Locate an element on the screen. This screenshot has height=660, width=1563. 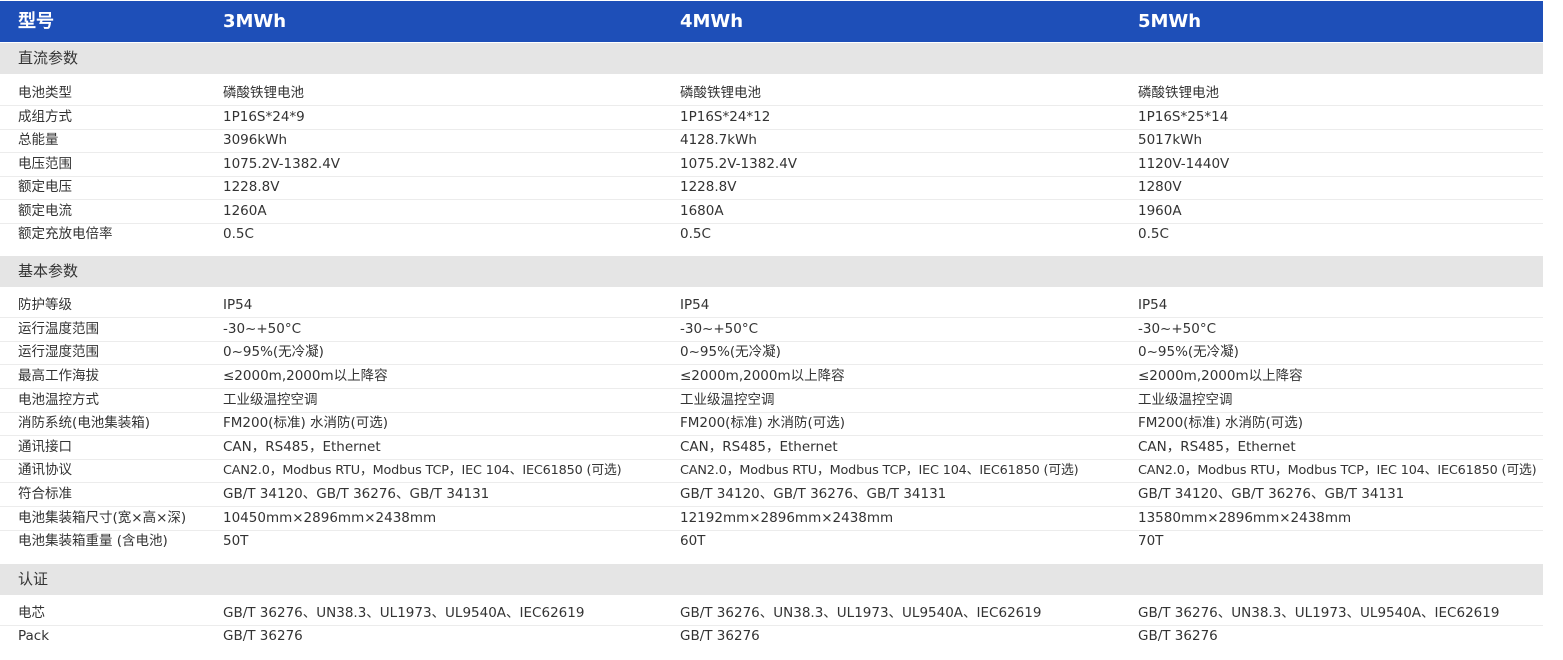
cell-5mwh: 1960A is located at coordinates (1160, 211).